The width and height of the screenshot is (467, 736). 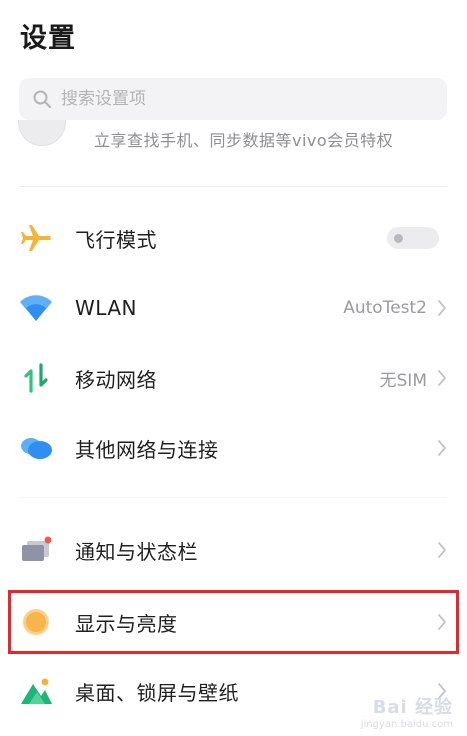 What do you see at coordinates (233, 238) in the screenshot?
I see `settings-item-airplane-mode: 飞行模式` at bounding box center [233, 238].